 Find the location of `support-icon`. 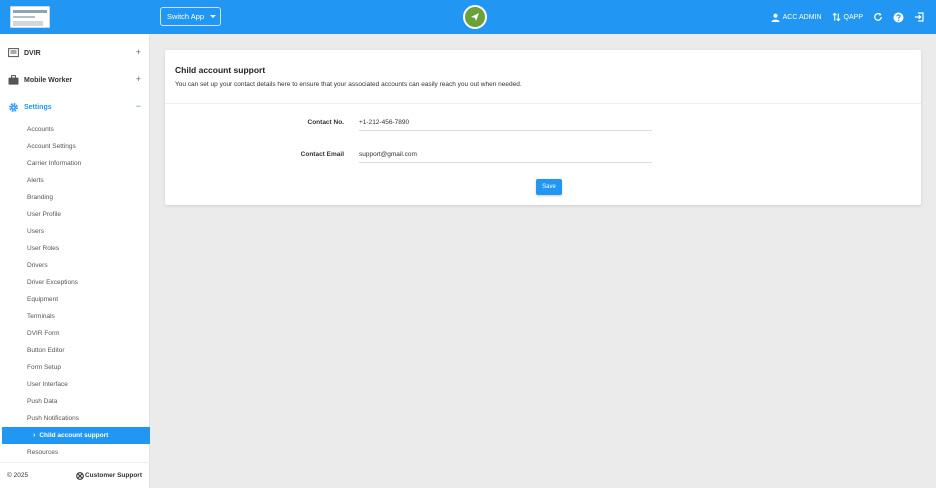

support-icon is located at coordinates (80, 475).